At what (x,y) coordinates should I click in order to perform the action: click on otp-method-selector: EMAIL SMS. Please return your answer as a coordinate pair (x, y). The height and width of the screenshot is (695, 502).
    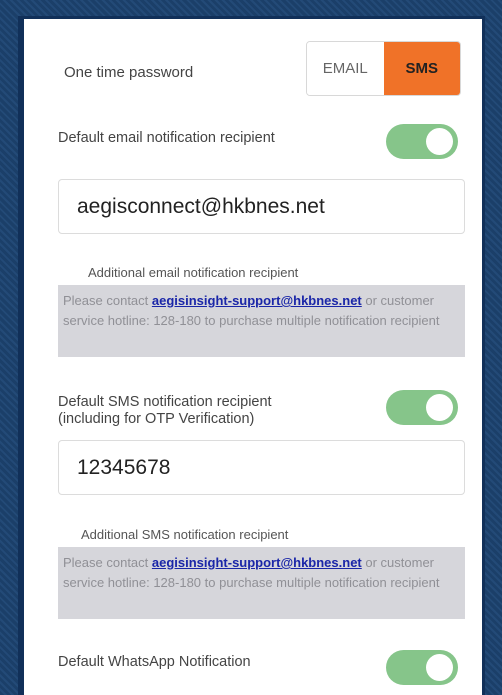
    Looking at the image, I should click on (383, 68).